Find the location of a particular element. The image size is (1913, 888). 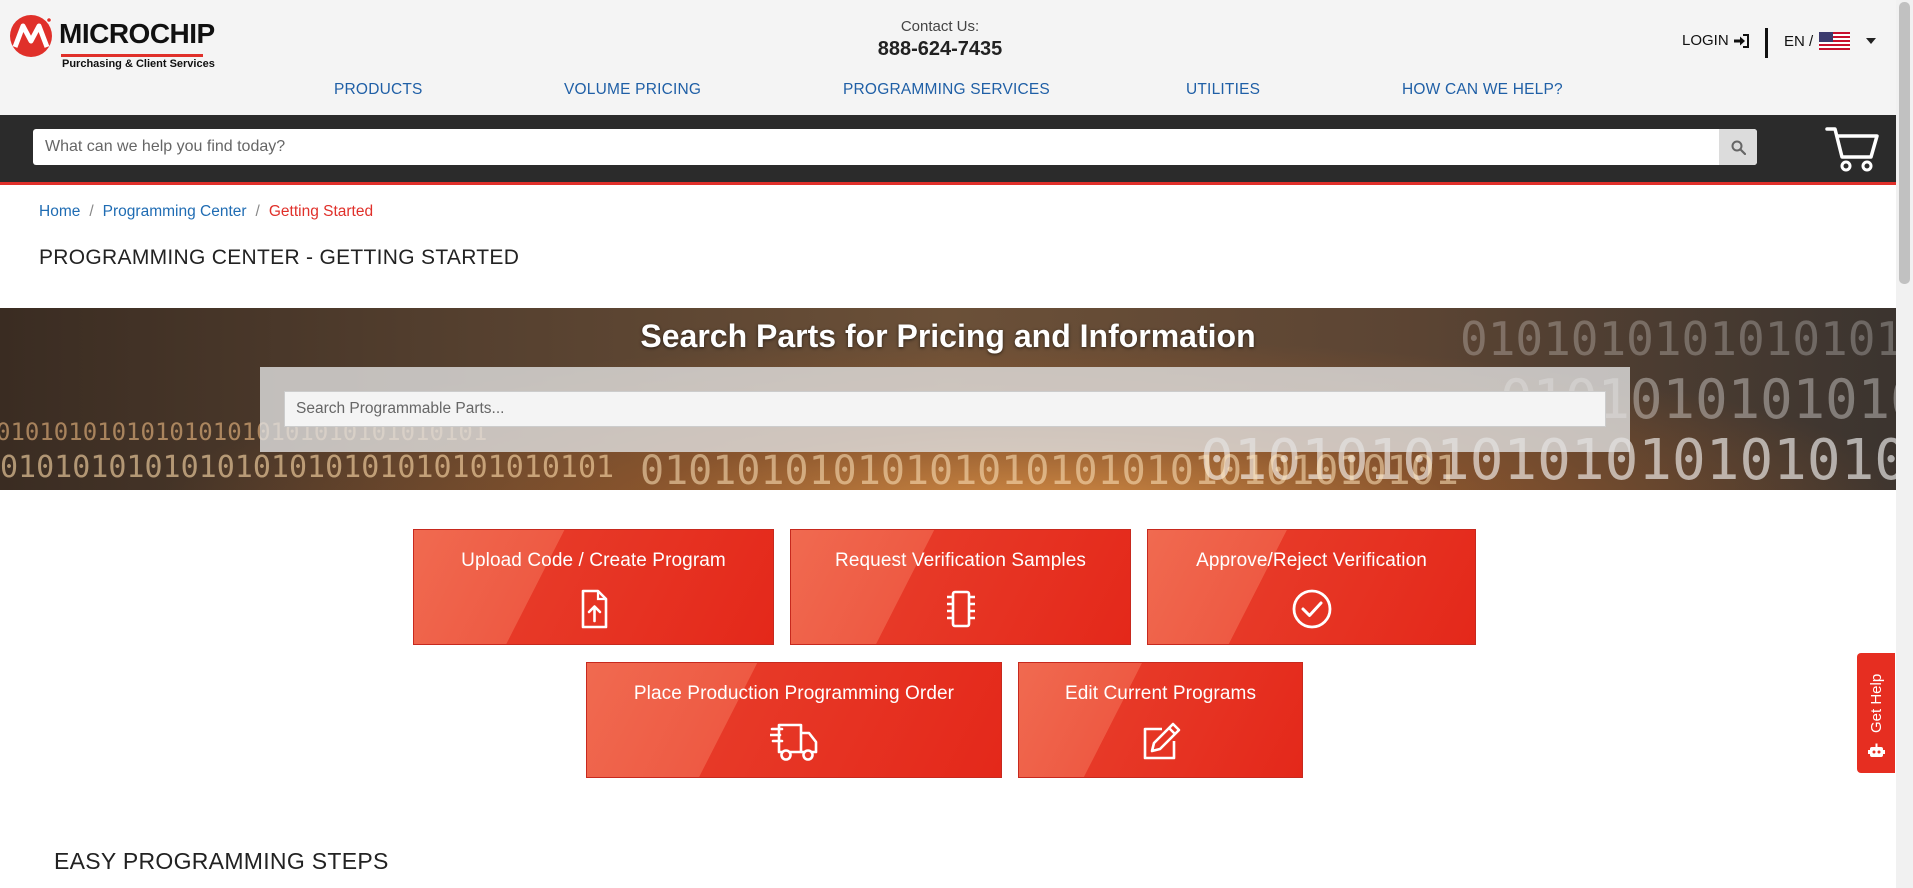

contact-phone: 888-624-7435 is located at coordinates (940, 49).